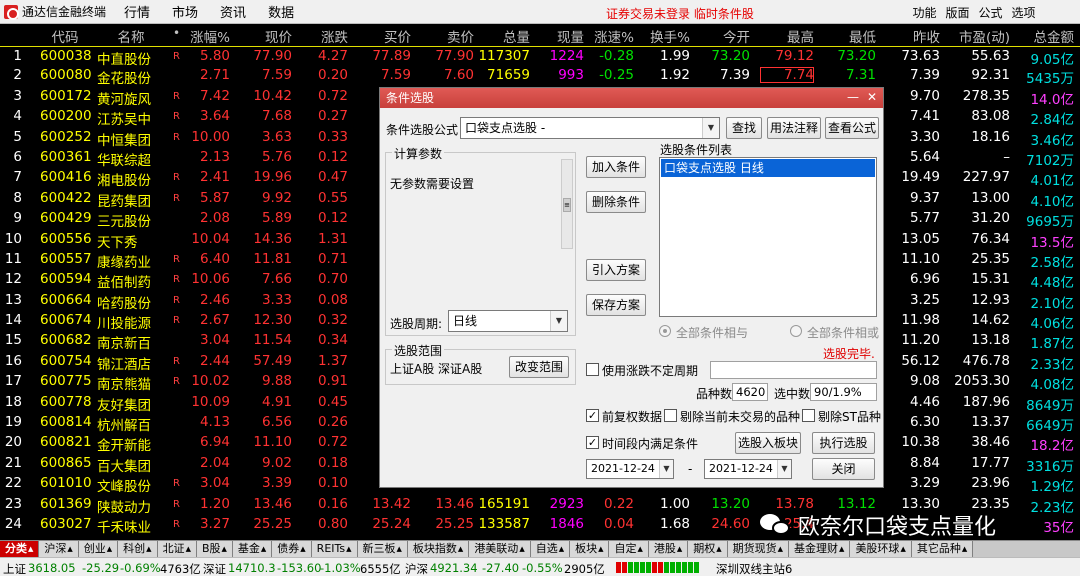  What do you see at coordinates (20, 549) in the screenshot?
I see `tab-0: 分类` at bounding box center [20, 549].